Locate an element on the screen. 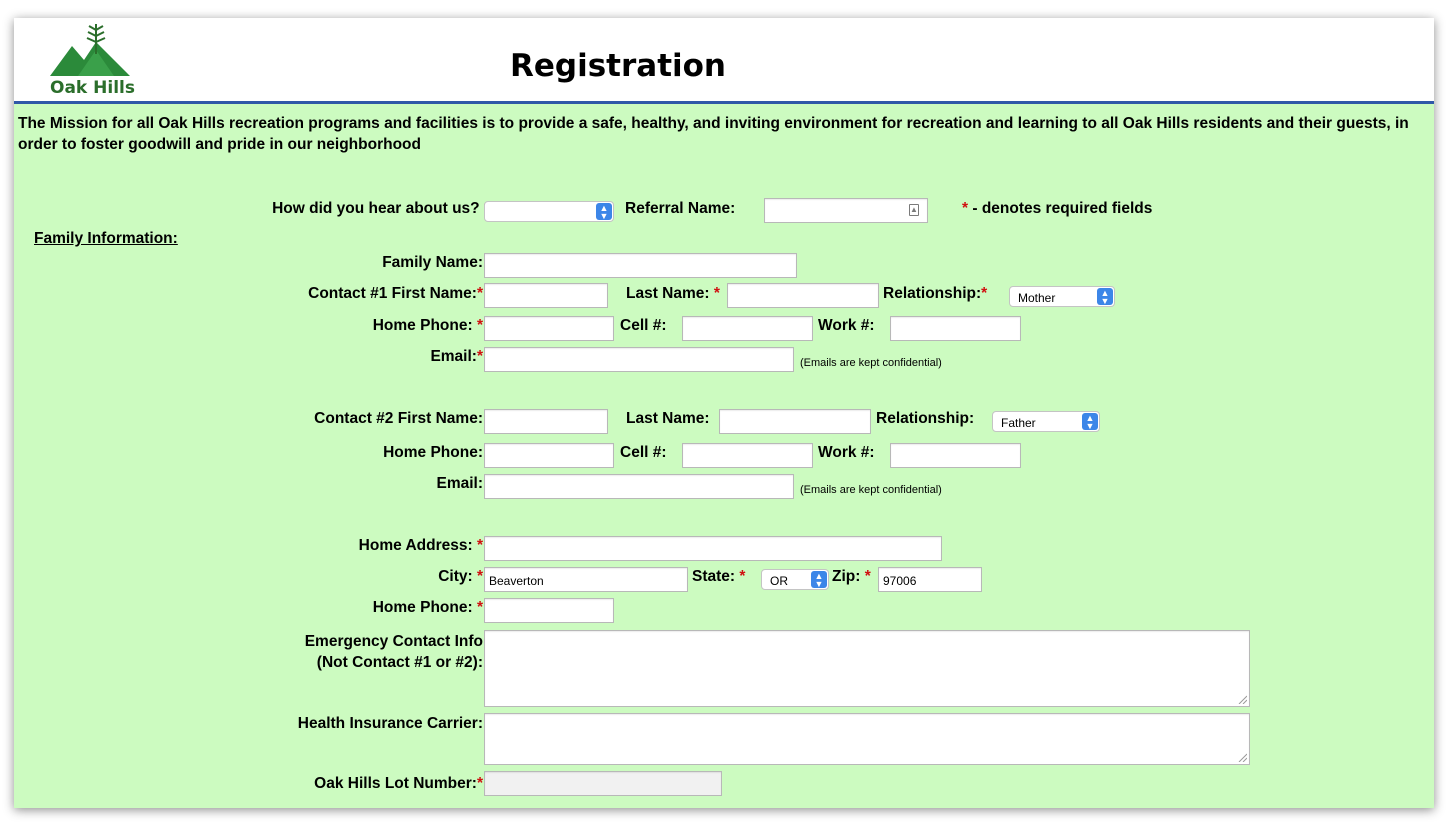  page-title: Registration is located at coordinates (618, 66).